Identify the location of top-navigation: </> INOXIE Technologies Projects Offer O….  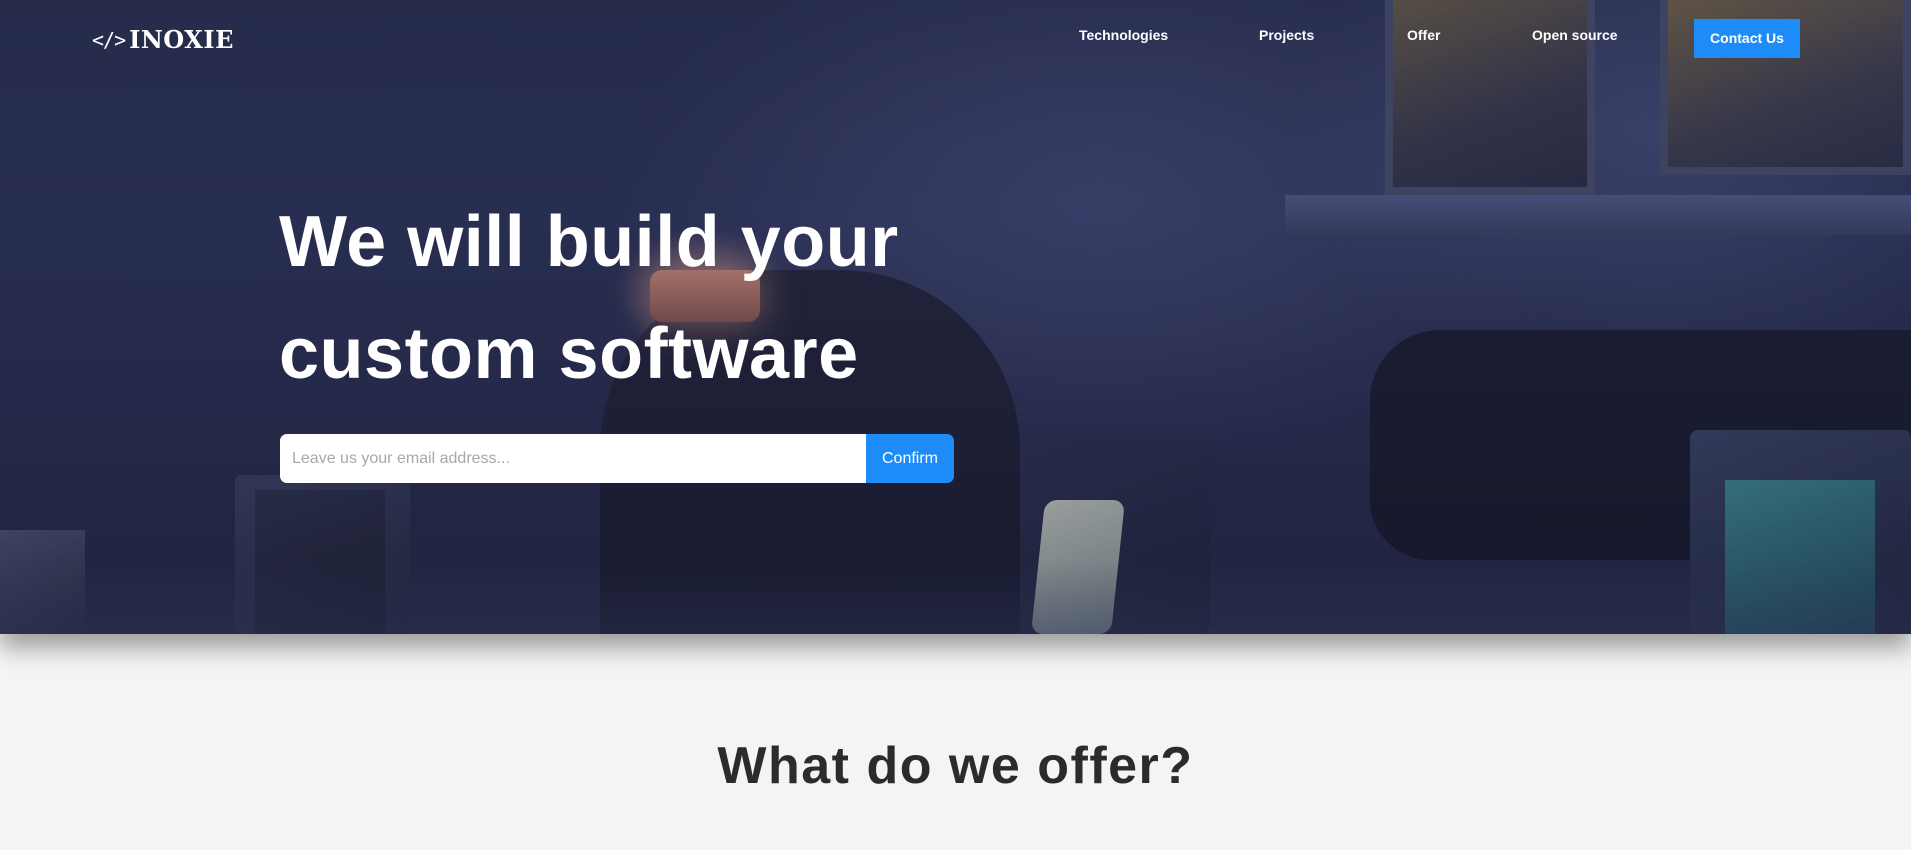
(955, 40).